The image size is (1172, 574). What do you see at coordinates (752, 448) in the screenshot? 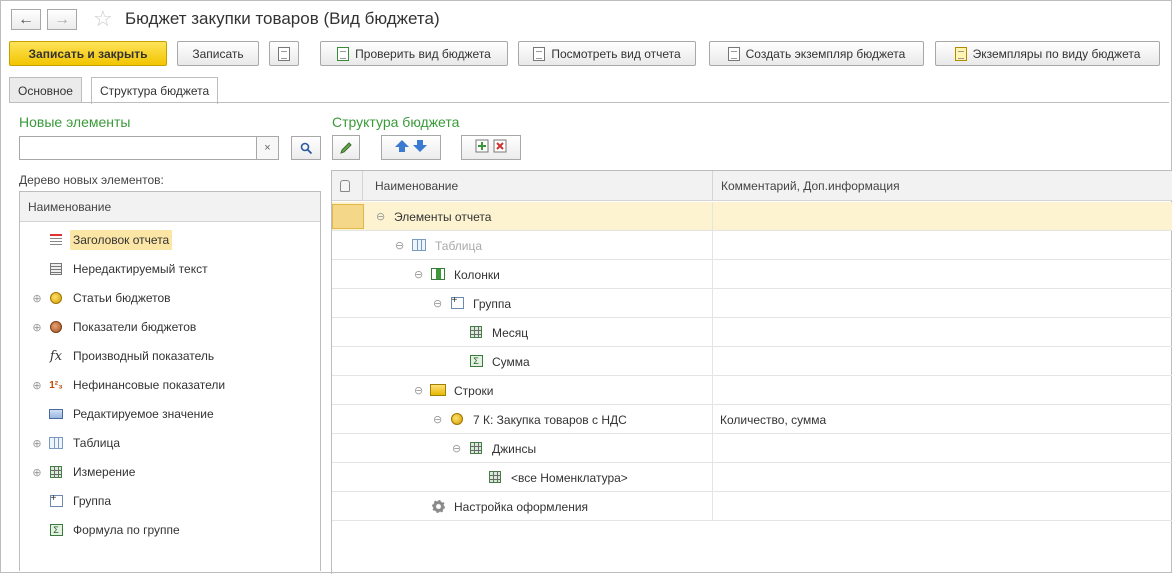
I see `structure-row: ⊖ Джинсы` at bounding box center [752, 448].